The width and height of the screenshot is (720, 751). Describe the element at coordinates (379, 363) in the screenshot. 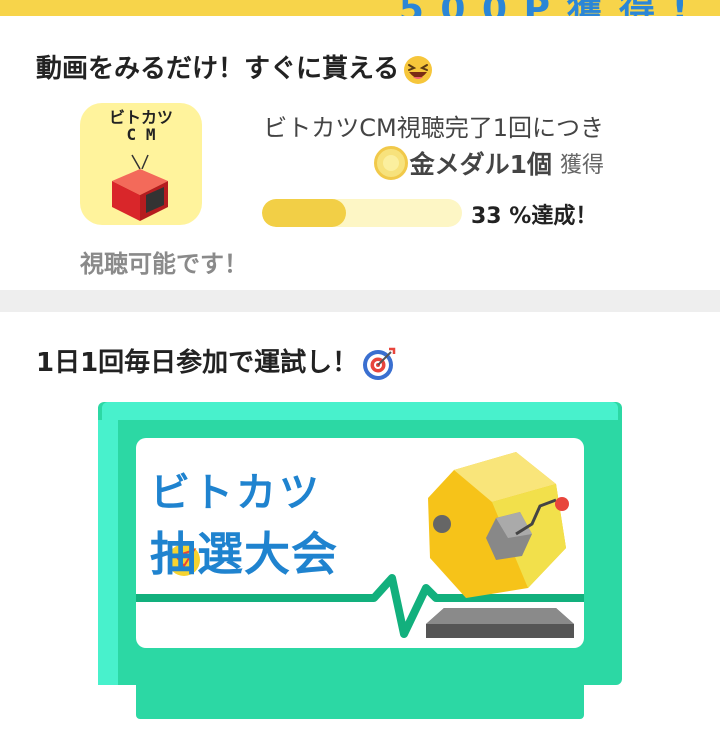

I see `dart-target-icon` at that location.